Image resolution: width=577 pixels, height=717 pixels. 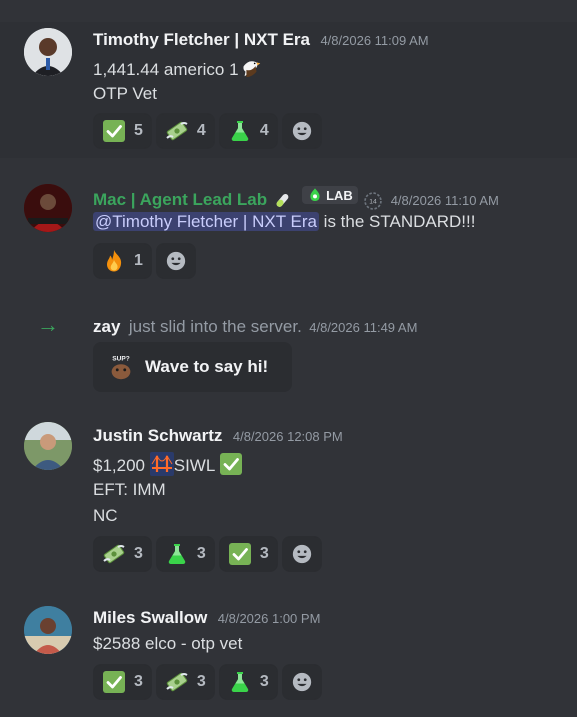 I want to click on author-name: Timothy Fletcher | NXT Era, so click(x=201, y=39).